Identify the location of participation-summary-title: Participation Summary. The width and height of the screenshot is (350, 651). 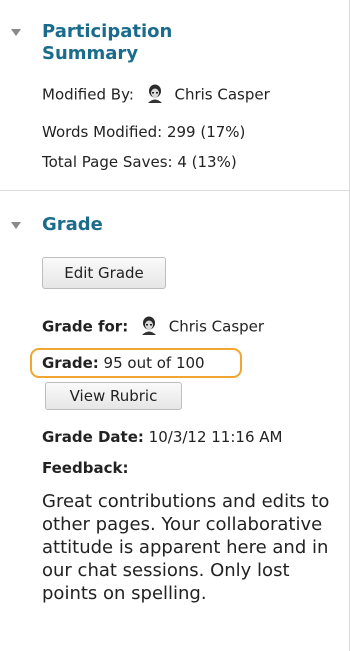
(122, 43).